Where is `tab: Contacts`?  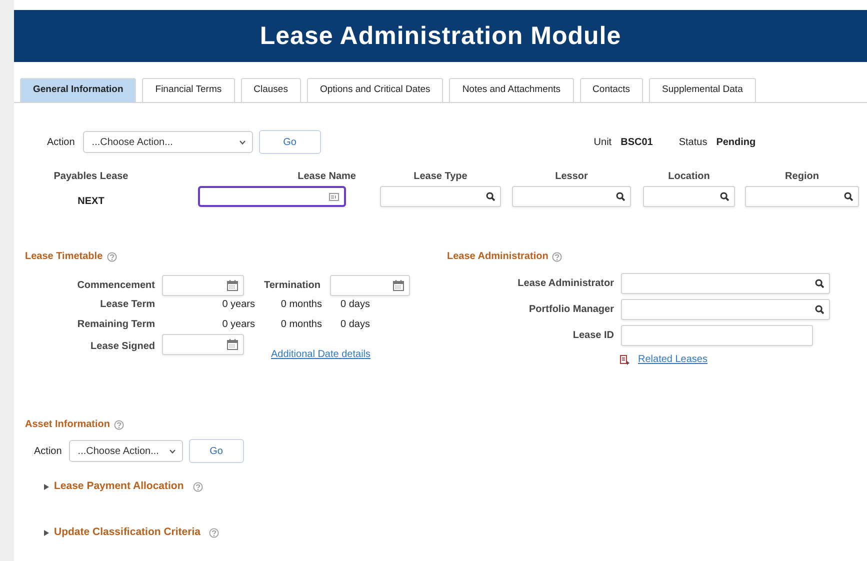 tab: Contacts is located at coordinates (612, 90).